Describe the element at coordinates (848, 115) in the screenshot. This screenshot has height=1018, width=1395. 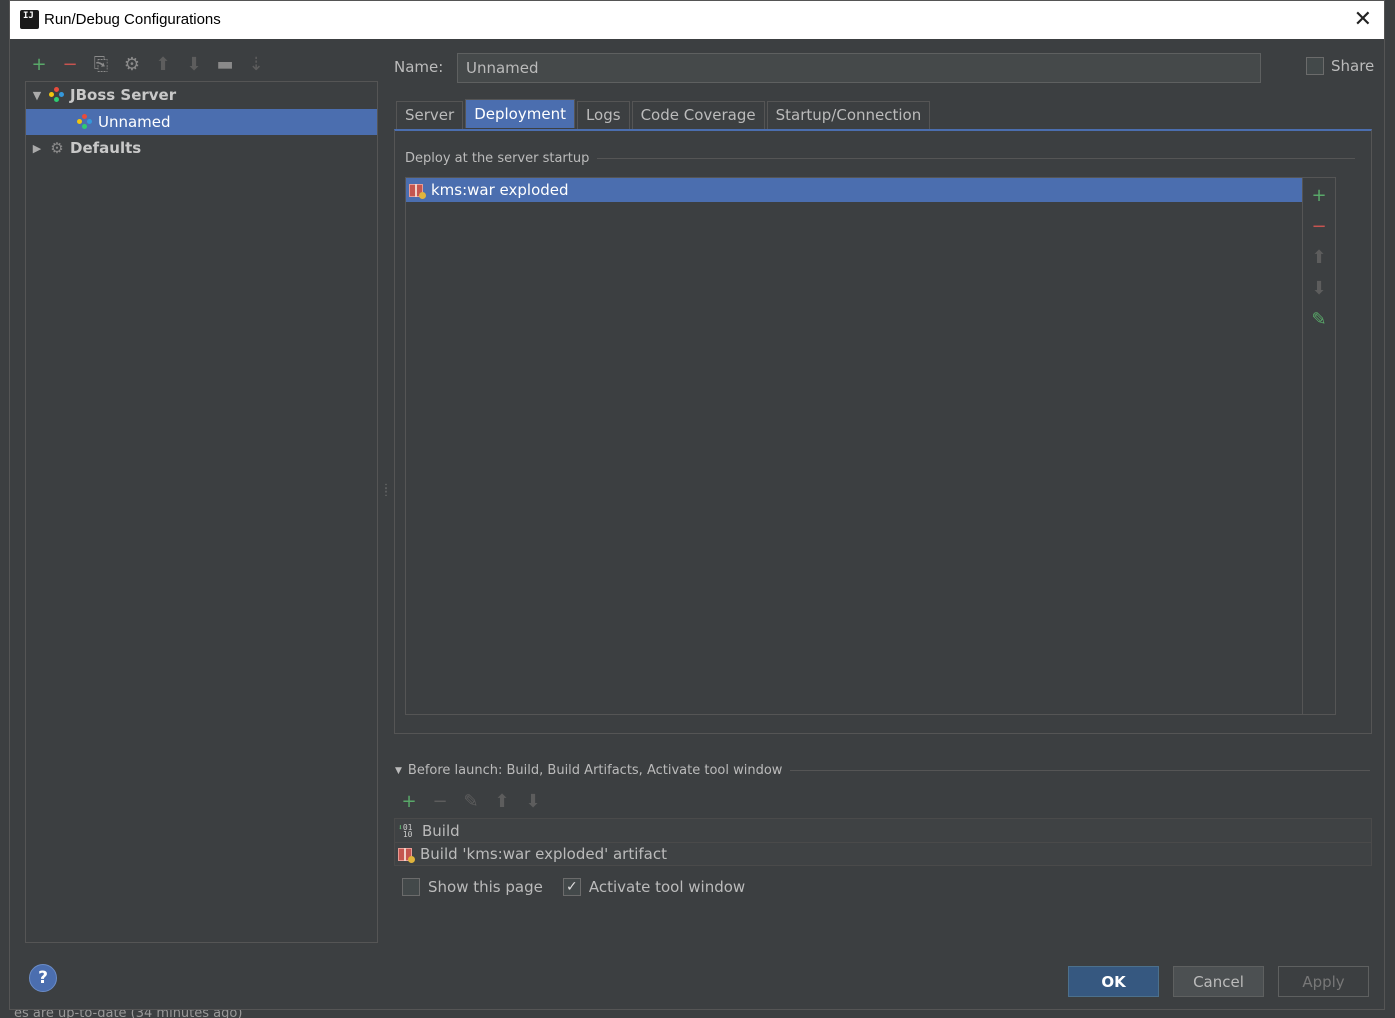
I see `tab-startup-connection: Startup/Connection` at that location.